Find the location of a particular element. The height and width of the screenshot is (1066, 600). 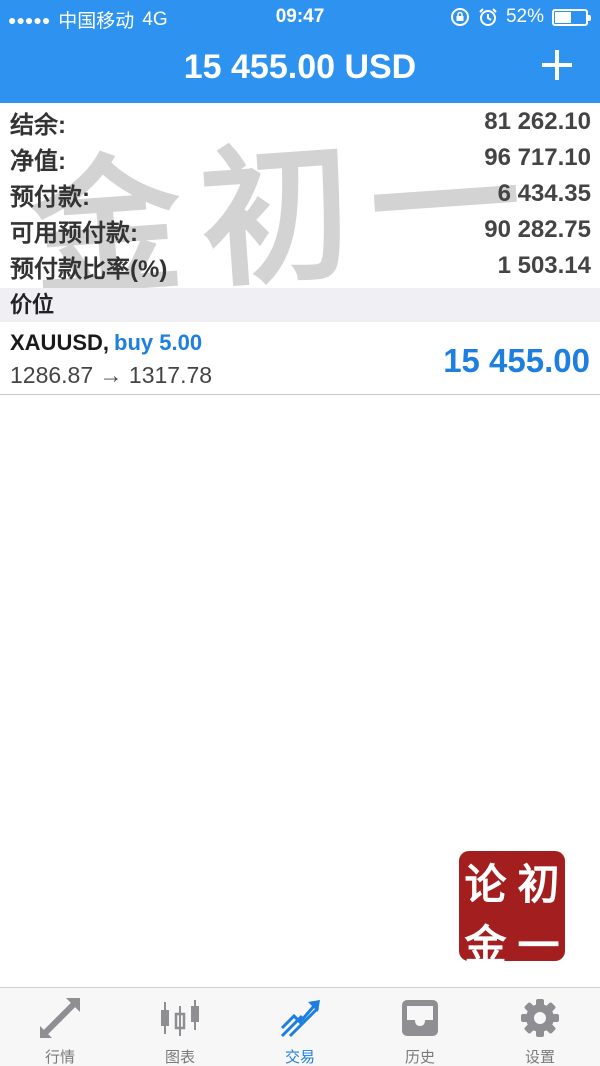

seal-char: 初 is located at coordinates (538, 884).